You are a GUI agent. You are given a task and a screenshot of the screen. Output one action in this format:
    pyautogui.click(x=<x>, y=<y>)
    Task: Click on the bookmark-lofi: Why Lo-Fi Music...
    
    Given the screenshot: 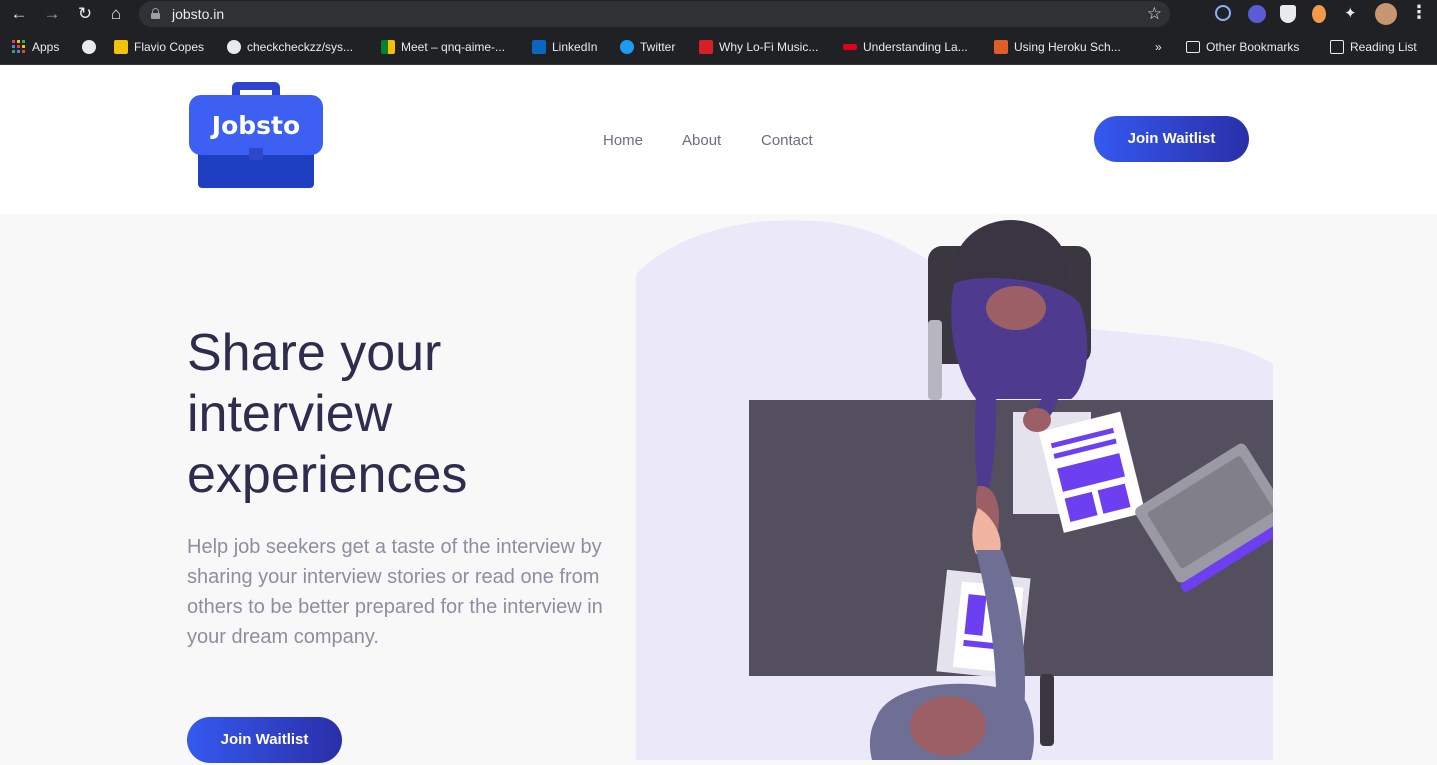 What is the action you would take?
    pyautogui.click(x=758, y=46)
    